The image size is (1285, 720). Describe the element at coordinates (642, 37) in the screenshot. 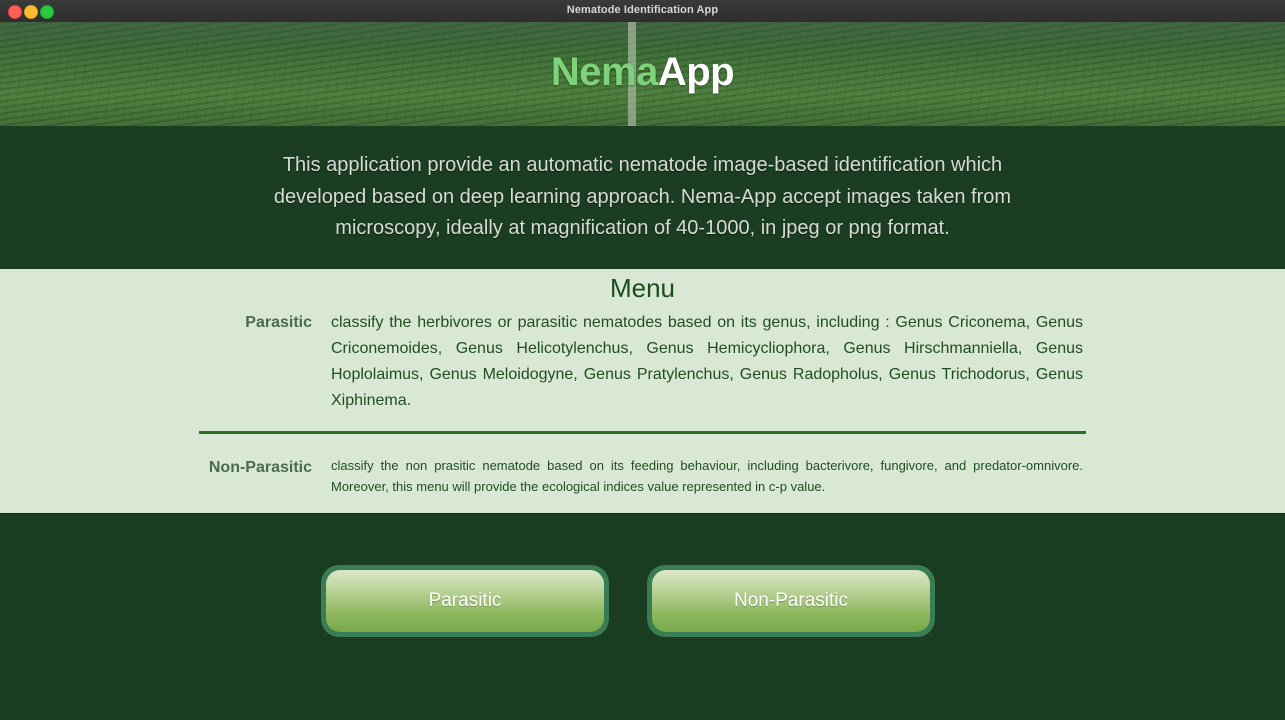

I see `banner-haze` at that location.